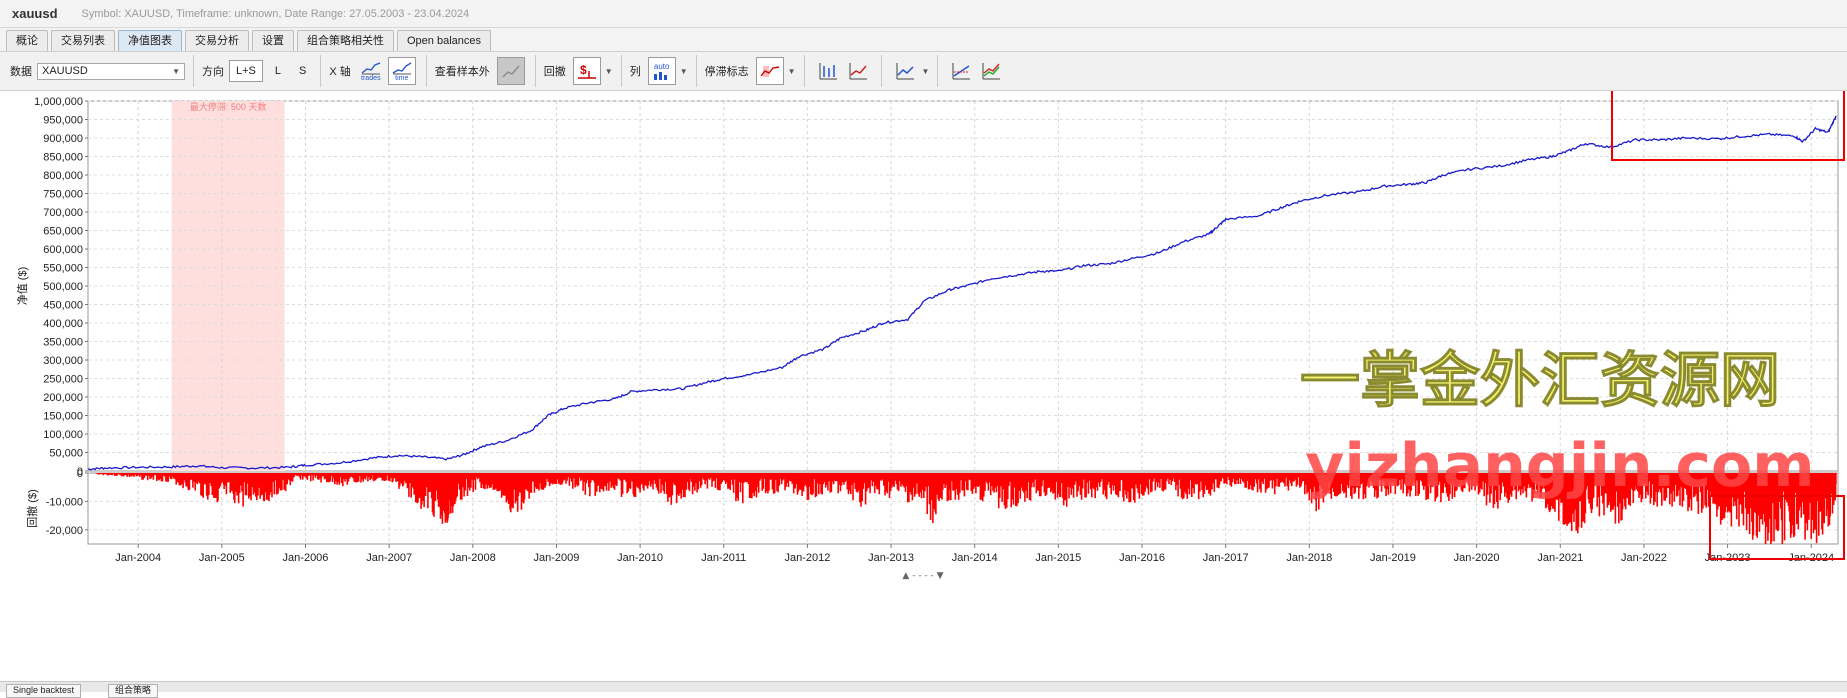 Image resolution: width=1847 pixels, height=698 pixels. I want to click on splitter-handle: ▲ - - - - ▼, so click(922, 576).